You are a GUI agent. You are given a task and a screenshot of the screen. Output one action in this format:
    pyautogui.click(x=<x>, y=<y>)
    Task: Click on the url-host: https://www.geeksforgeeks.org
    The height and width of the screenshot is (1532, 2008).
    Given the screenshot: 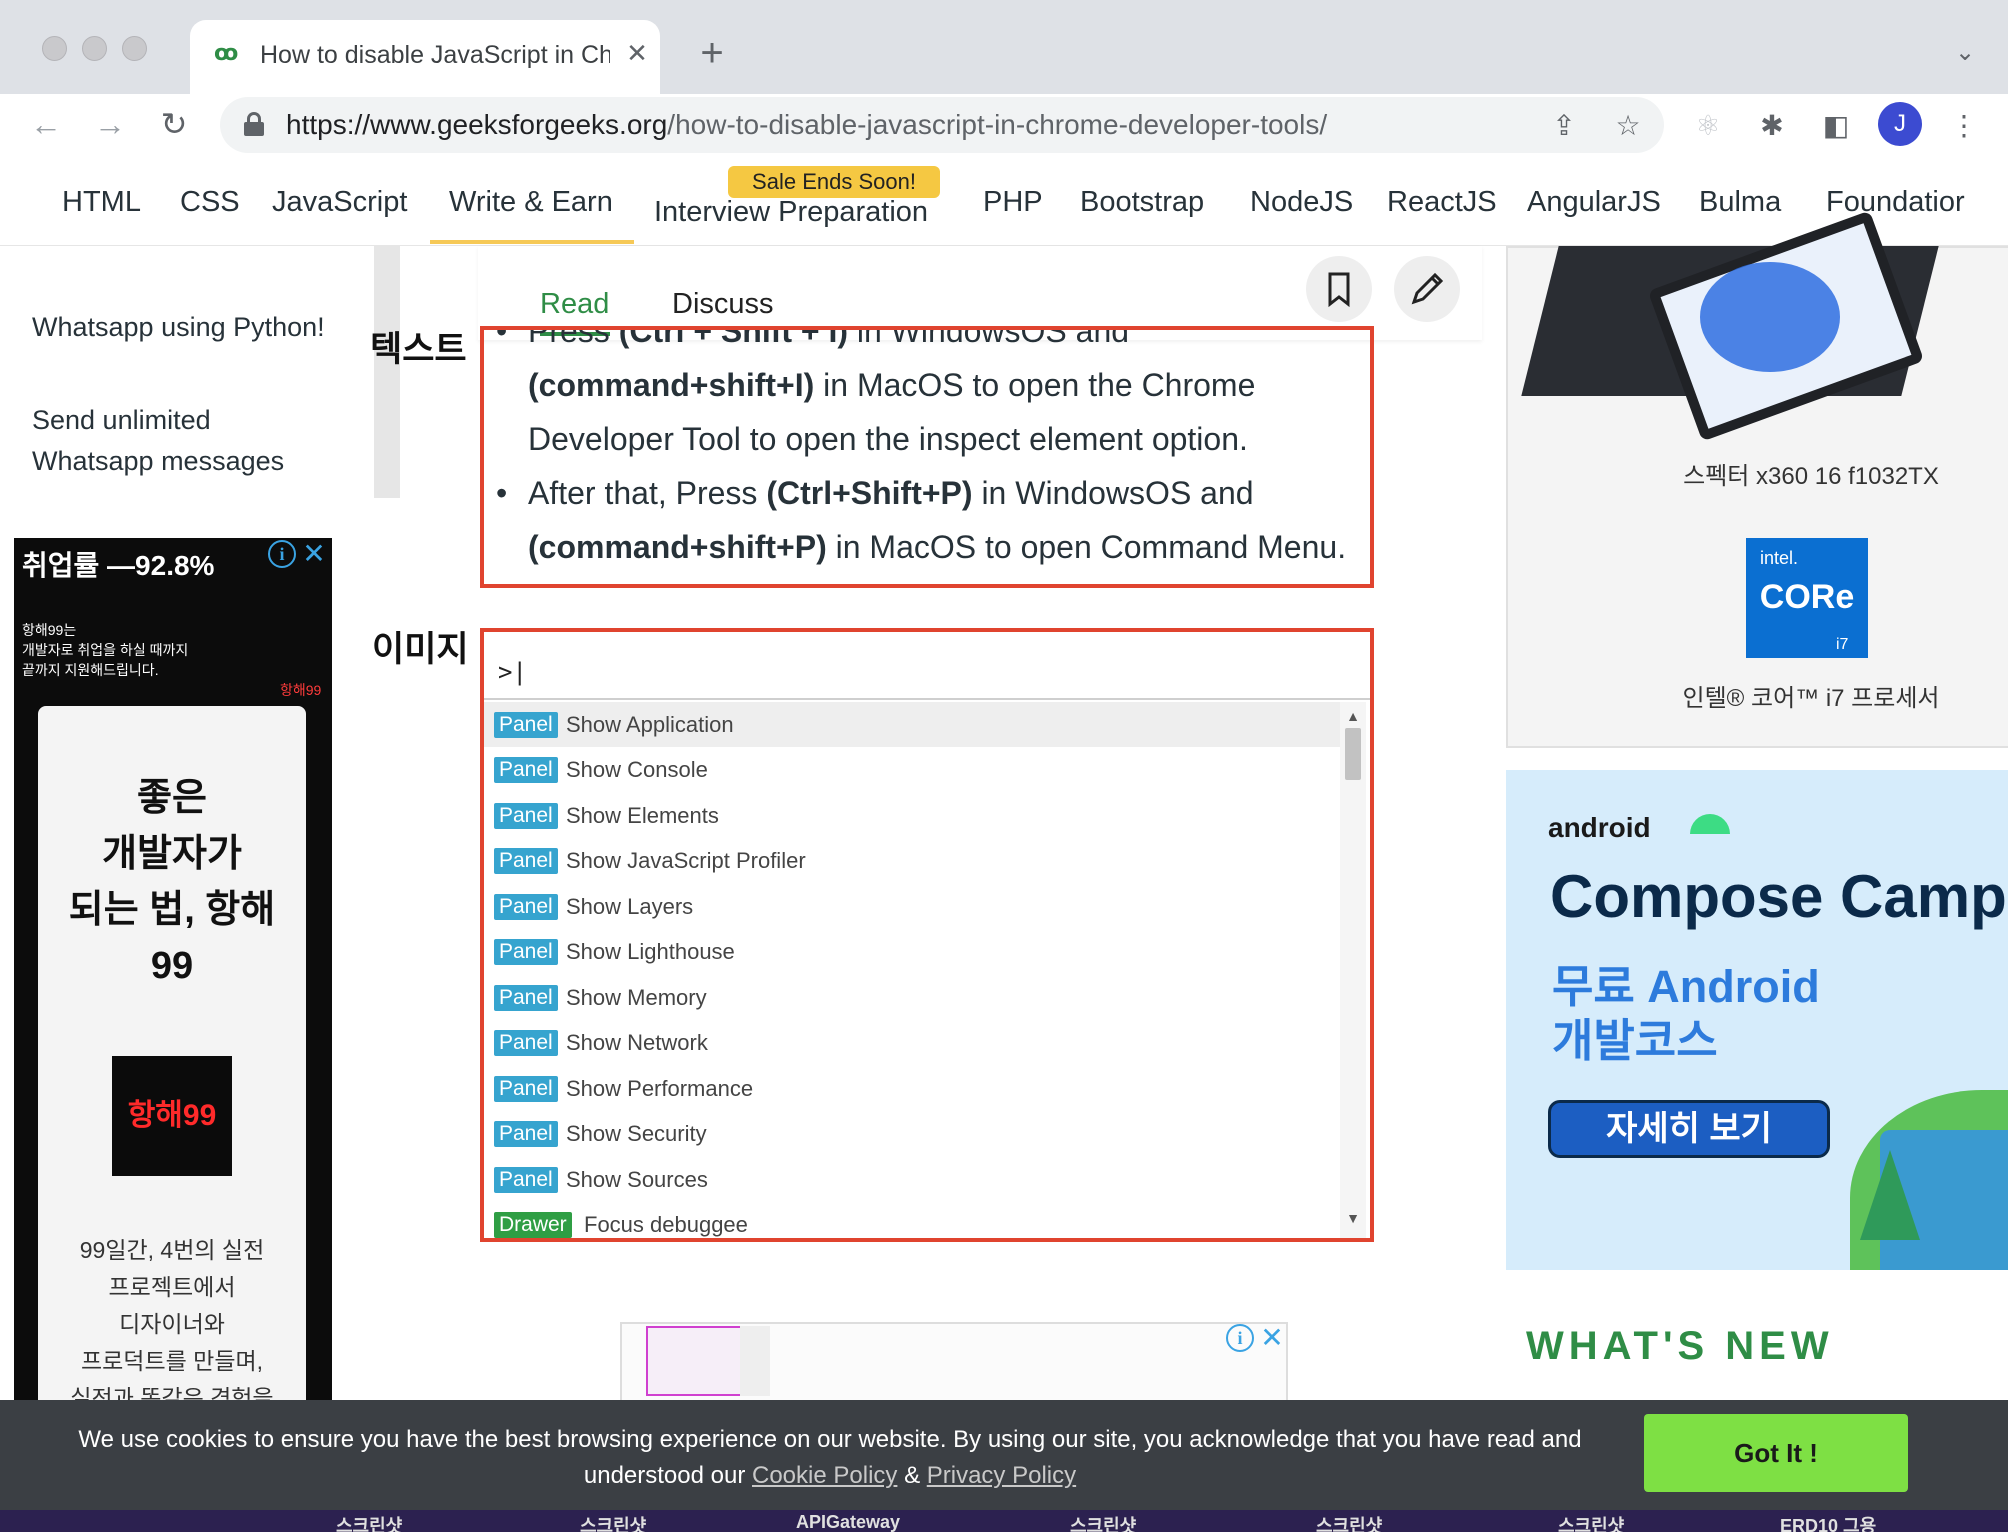 What is the action you would take?
    pyautogui.click(x=477, y=124)
    